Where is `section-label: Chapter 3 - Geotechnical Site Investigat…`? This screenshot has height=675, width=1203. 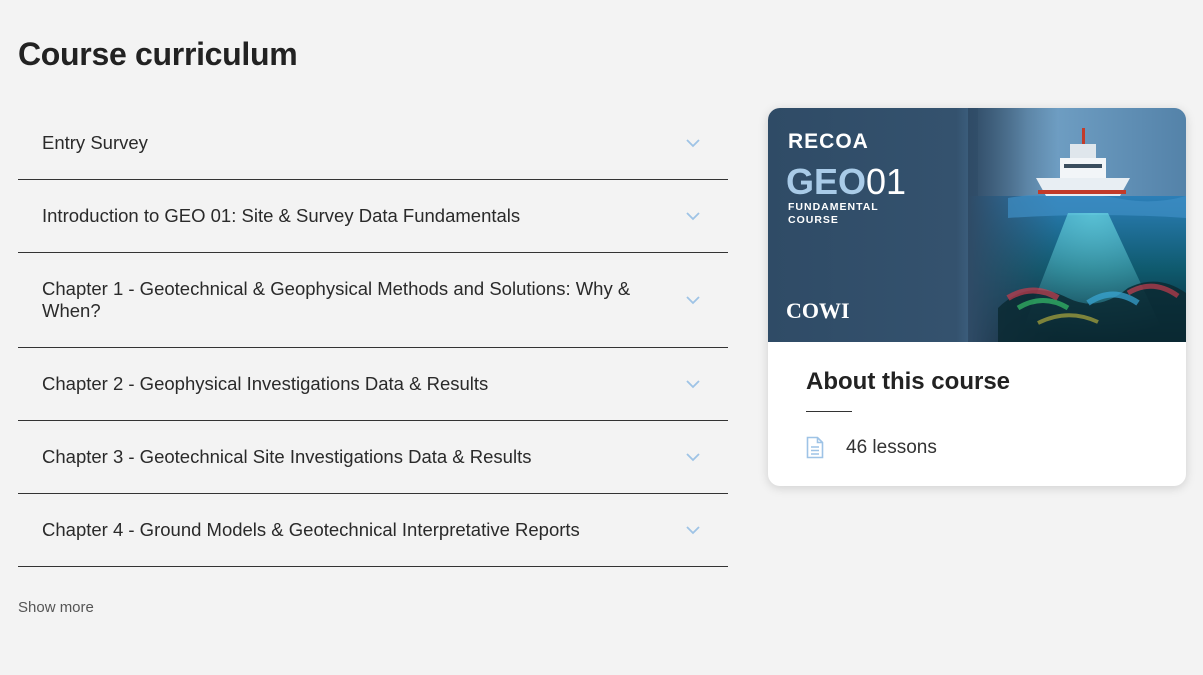 section-label: Chapter 3 - Geotechnical Site Investigat… is located at coordinates (287, 456).